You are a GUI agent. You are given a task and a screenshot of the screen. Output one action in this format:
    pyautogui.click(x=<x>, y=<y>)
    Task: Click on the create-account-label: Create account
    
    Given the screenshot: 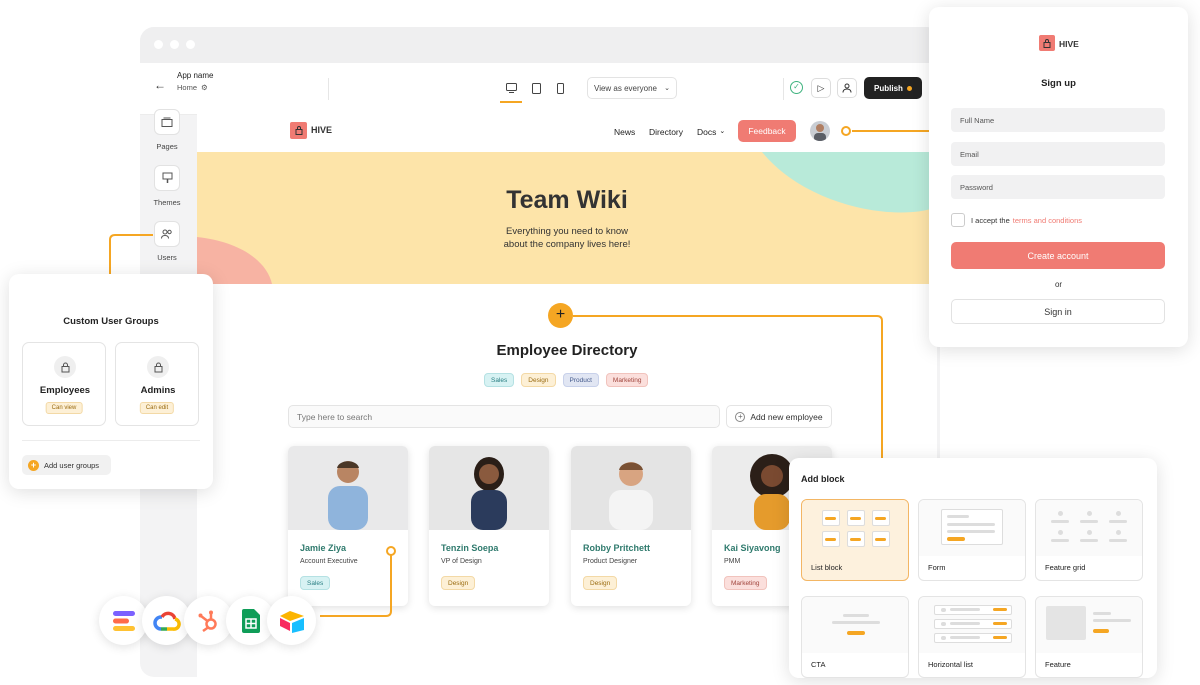 What is the action you would take?
    pyautogui.click(x=1058, y=255)
    